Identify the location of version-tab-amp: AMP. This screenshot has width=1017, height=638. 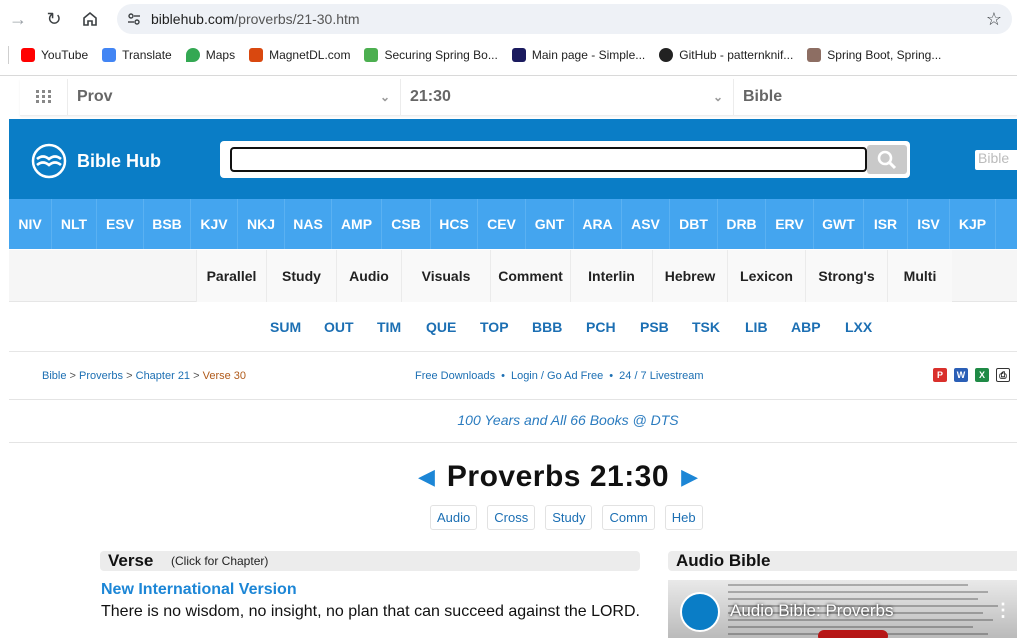
(357, 224).